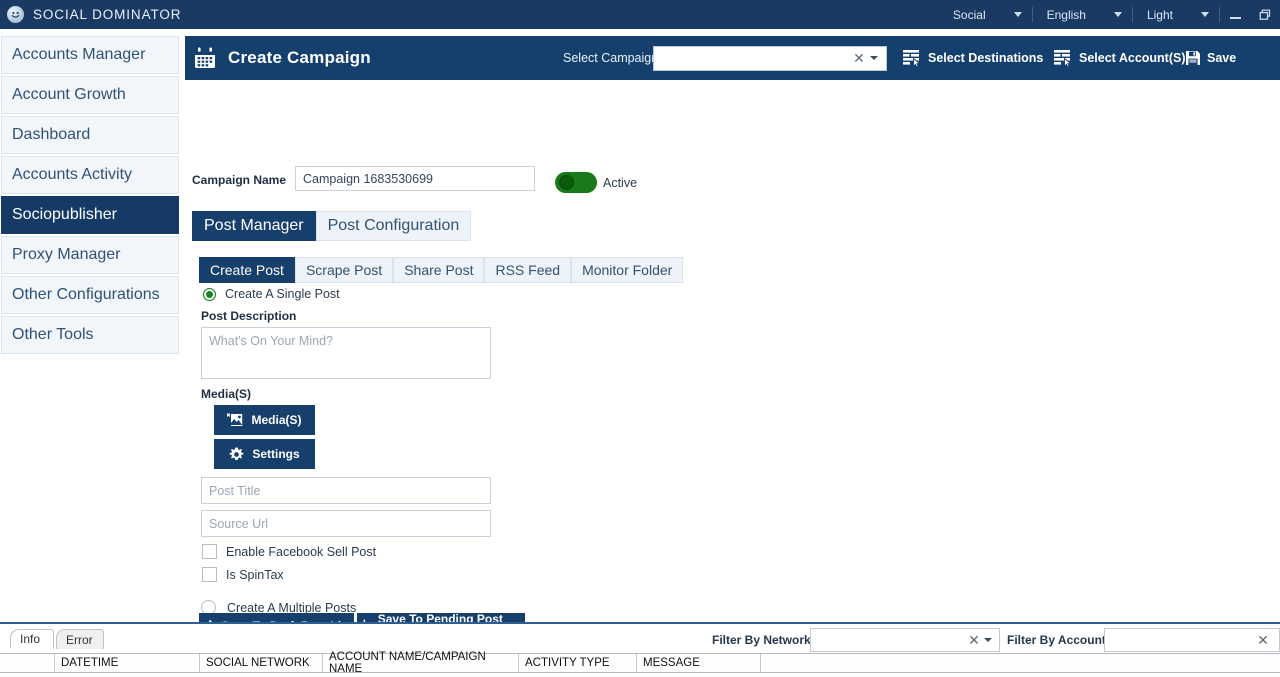 This screenshot has width=1280, height=677. What do you see at coordinates (1222, 58) in the screenshot?
I see `save-label: Save` at bounding box center [1222, 58].